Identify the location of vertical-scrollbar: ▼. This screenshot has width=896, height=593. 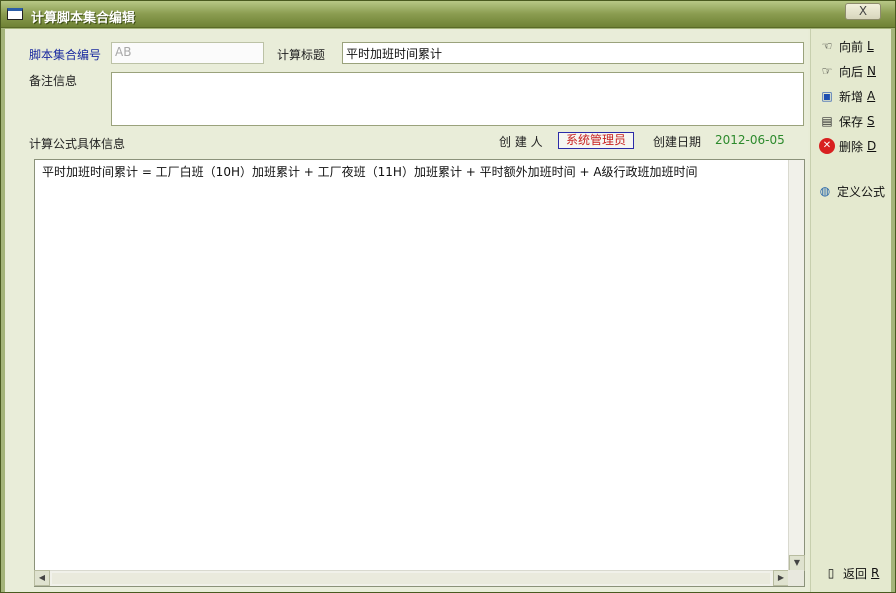
(796, 365).